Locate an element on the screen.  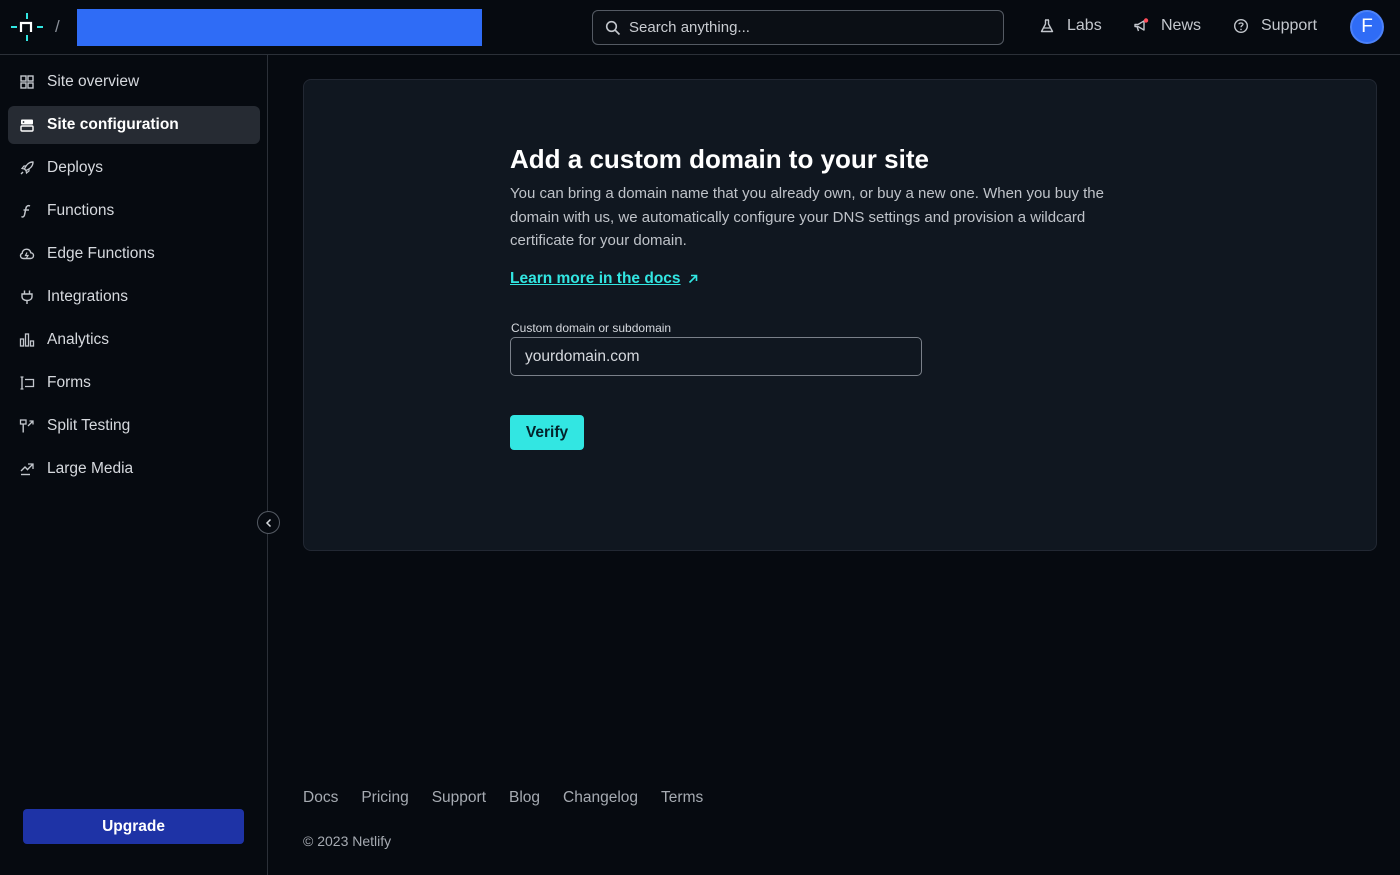
sidebar-item-site-overview: Site overview is located at coordinates (134, 82).